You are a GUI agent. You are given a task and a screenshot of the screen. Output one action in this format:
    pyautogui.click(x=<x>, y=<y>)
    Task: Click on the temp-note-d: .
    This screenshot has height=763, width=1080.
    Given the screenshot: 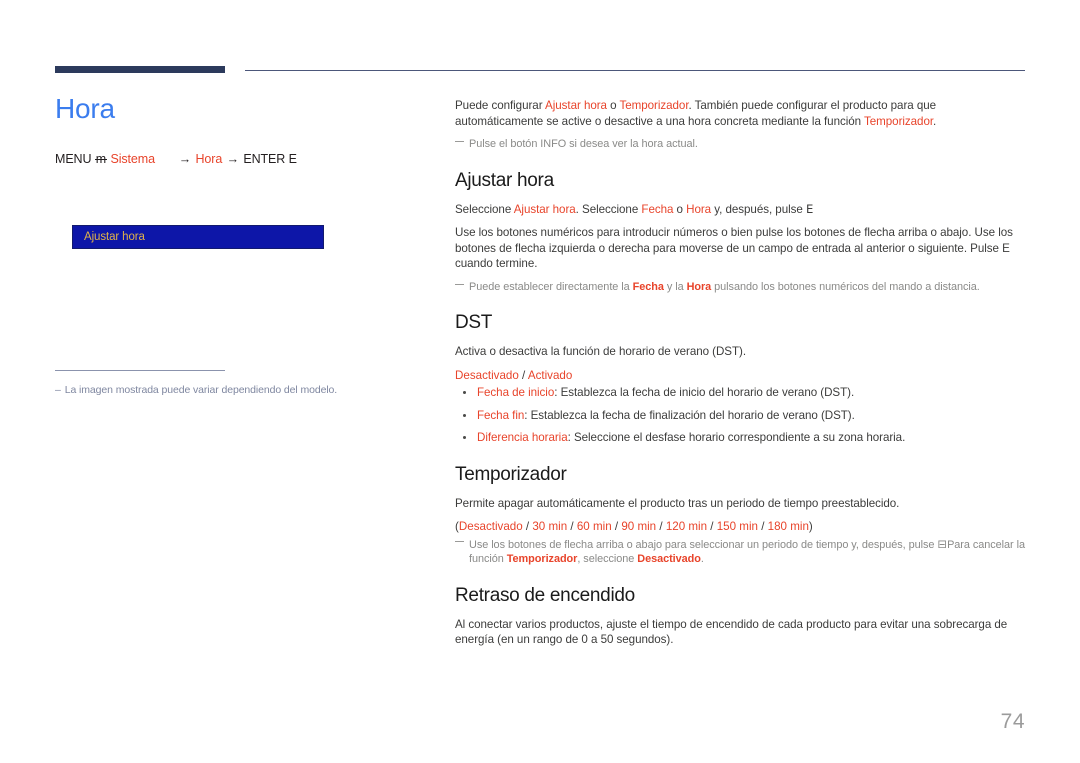 What is the action you would take?
    pyautogui.click(x=702, y=559)
    